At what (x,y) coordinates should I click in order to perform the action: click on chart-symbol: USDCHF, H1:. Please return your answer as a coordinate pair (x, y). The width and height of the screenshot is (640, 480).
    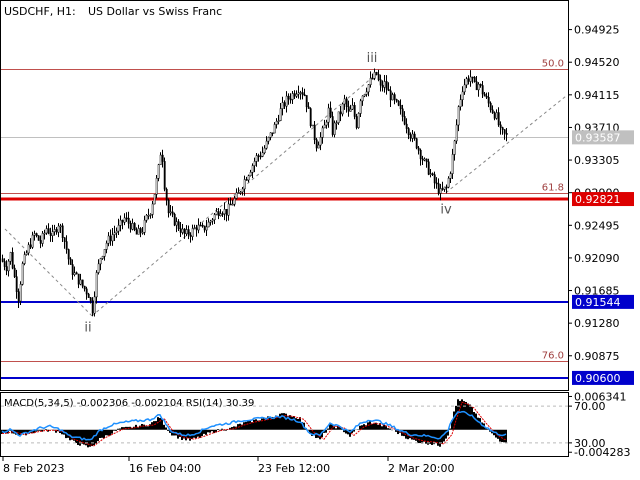
    Looking at the image, I should click on (40, 11).